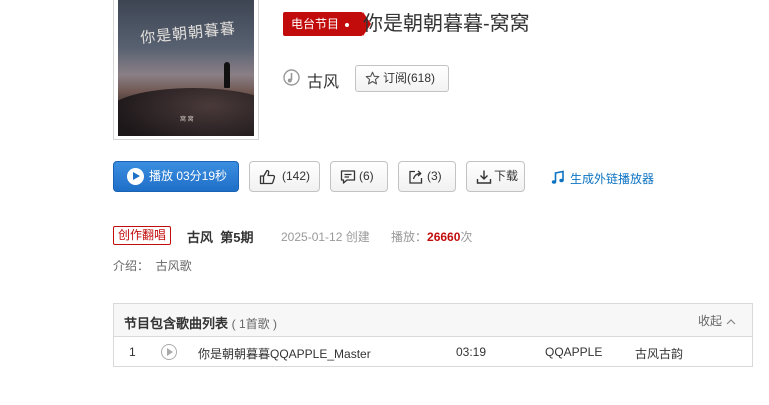  Describe the element at coordinates (315, 24) in the screenshot. I see `badge-label: 电台节目` at that location.